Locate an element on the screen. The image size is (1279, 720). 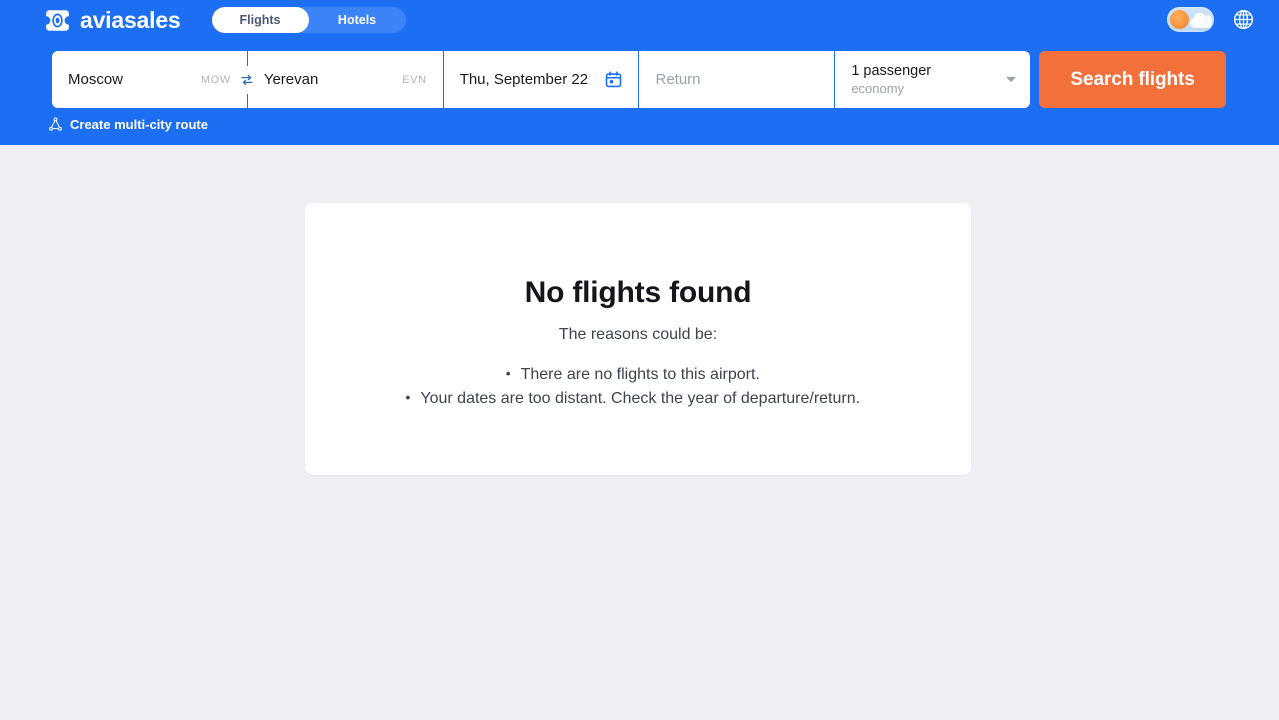
brand-name: aviasales is located at coordinates (130, 19).